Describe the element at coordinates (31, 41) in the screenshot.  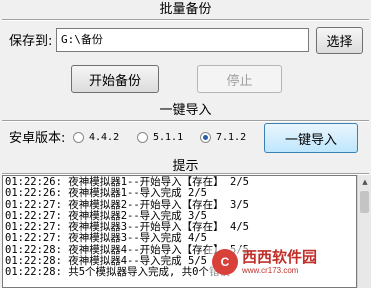
I see `save-to-label: 保存到:` at that location.